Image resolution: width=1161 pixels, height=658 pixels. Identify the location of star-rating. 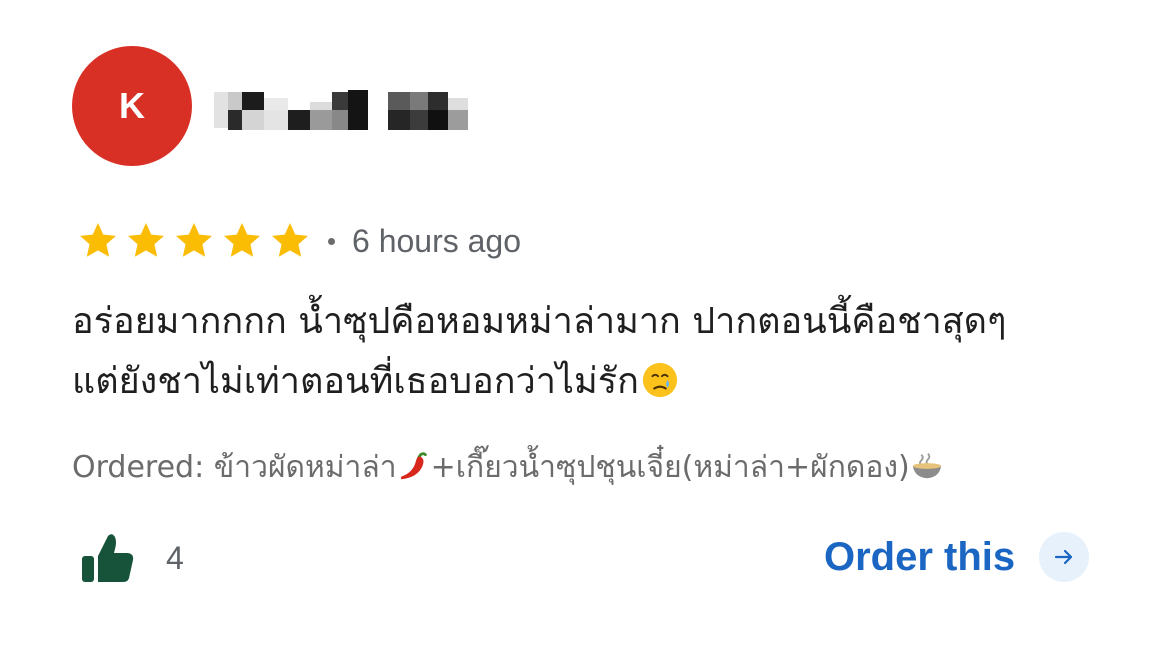
(194, 241).